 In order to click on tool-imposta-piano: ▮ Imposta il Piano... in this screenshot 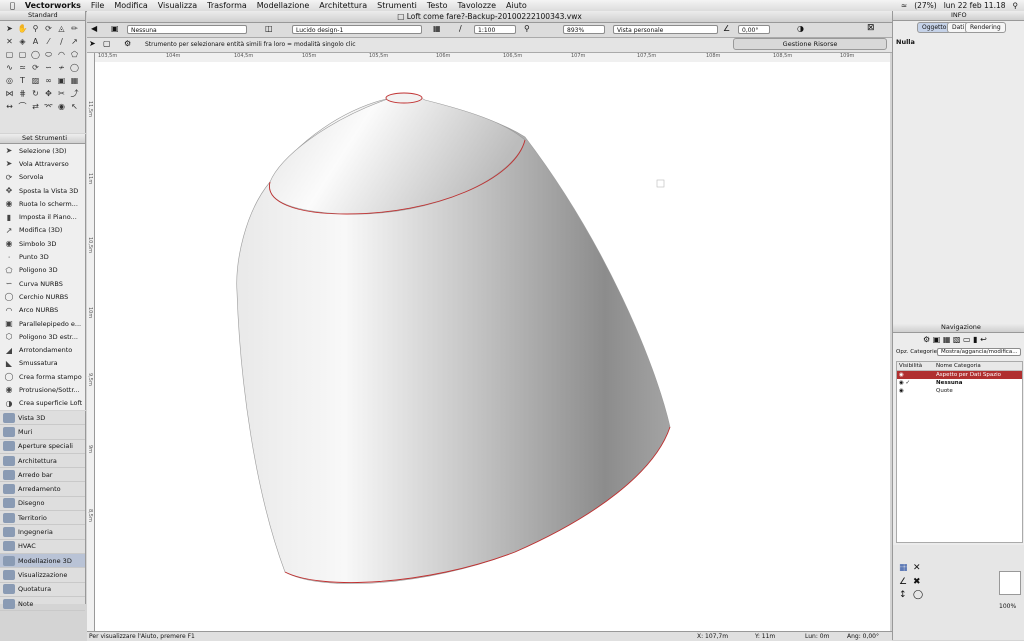, I will do `click(42, 216)`.